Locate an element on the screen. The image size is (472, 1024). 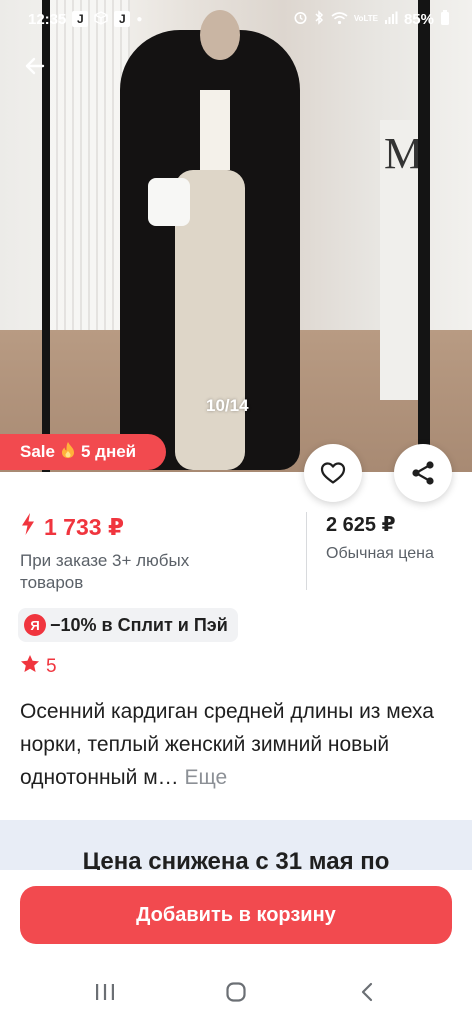
rating: 5 is located at coordinates (38, 666).